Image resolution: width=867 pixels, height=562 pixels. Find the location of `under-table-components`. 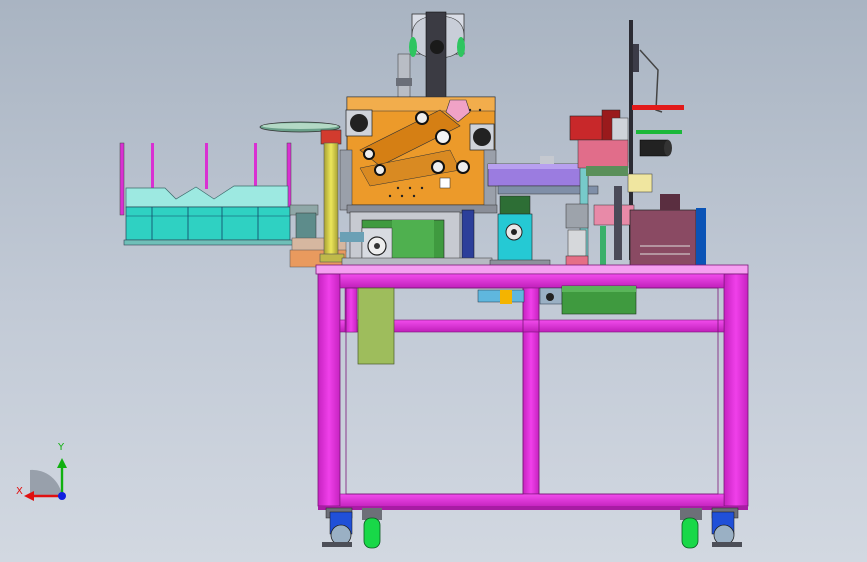

under-table-components is located at coordinates (557, 300).